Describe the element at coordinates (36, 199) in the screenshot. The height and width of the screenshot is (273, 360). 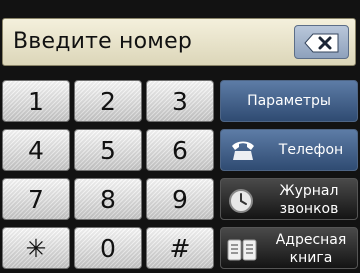
I see `key-7: 7` at that location.